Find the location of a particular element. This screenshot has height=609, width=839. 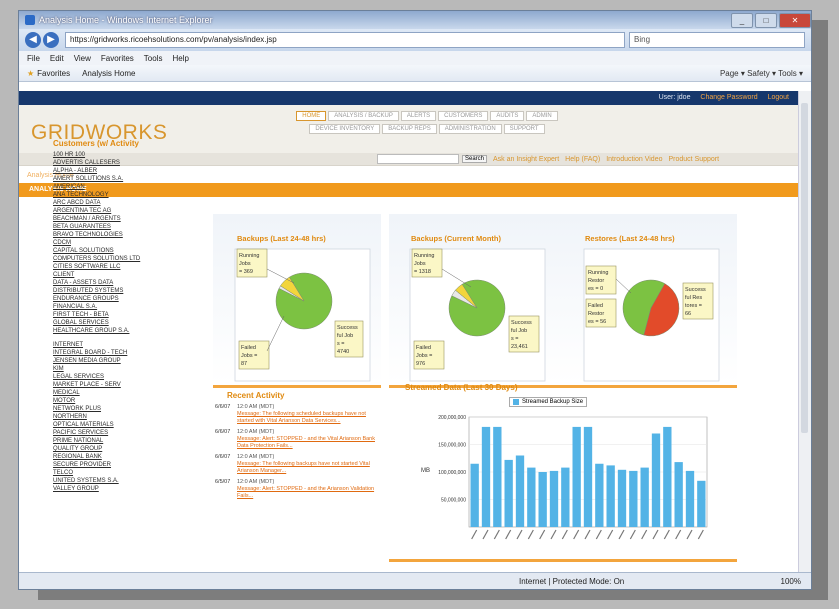

pie1-failed-label: Failed Jobs = 87 is located at coordinates (254, 355).